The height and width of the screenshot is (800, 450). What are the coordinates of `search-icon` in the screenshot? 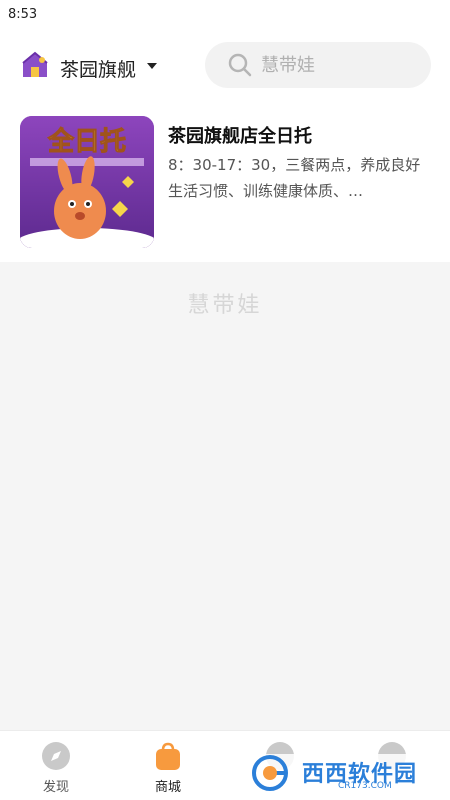 It's located at (240, 65).